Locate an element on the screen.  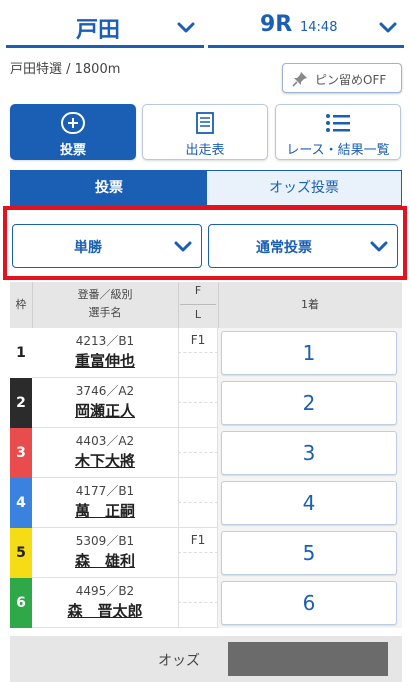
racer-name-link: 森 雄利 is located at coordinates (105, 560).